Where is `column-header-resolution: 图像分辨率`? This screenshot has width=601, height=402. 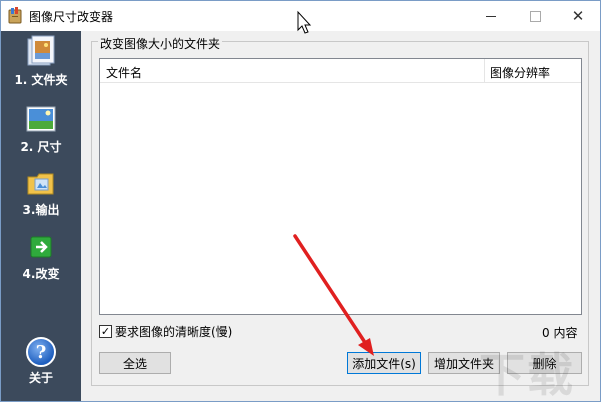 column-header-resolution: 图像分辨率 is located at coordinates (520, 72).